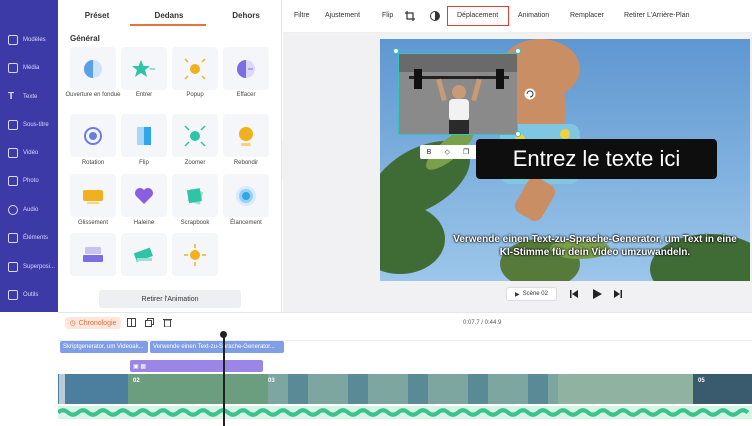 Image resolution: width=752 pixels, height=426 pixels. Describe the element at coordinates (223, 334) in the screenshot. I see `playhead-handle` at that location.